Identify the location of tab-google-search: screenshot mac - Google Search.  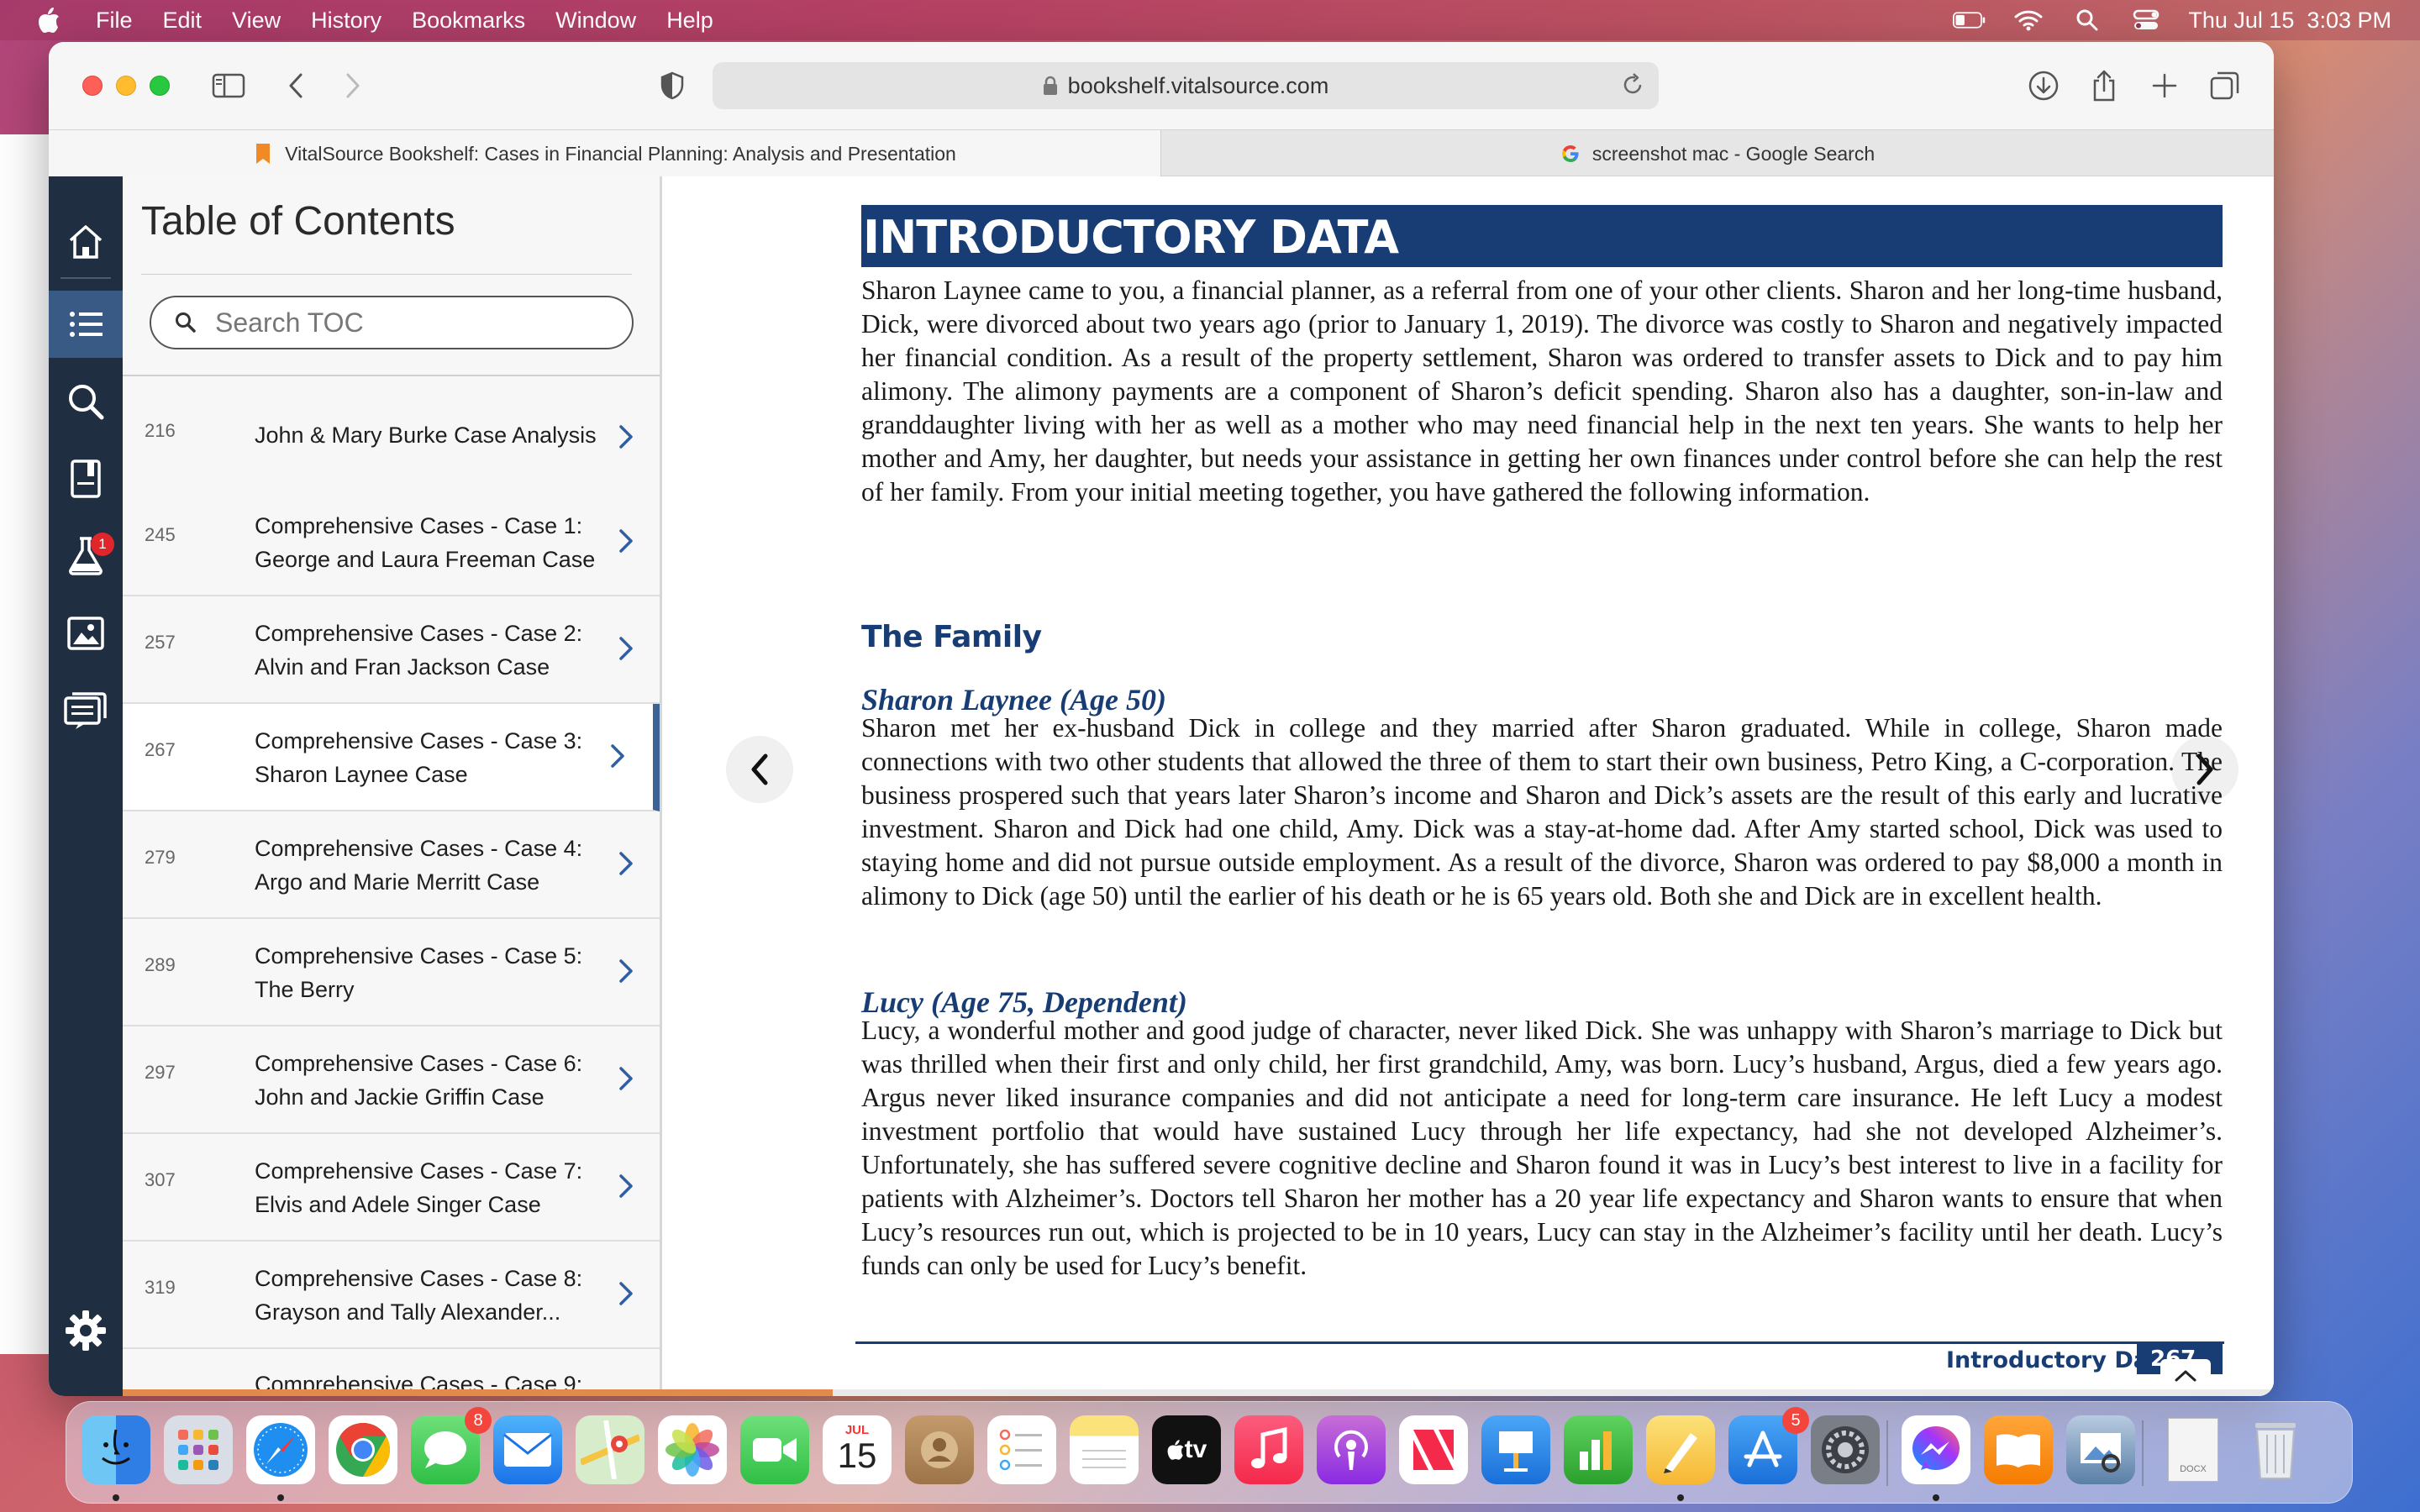
(1717, 153).